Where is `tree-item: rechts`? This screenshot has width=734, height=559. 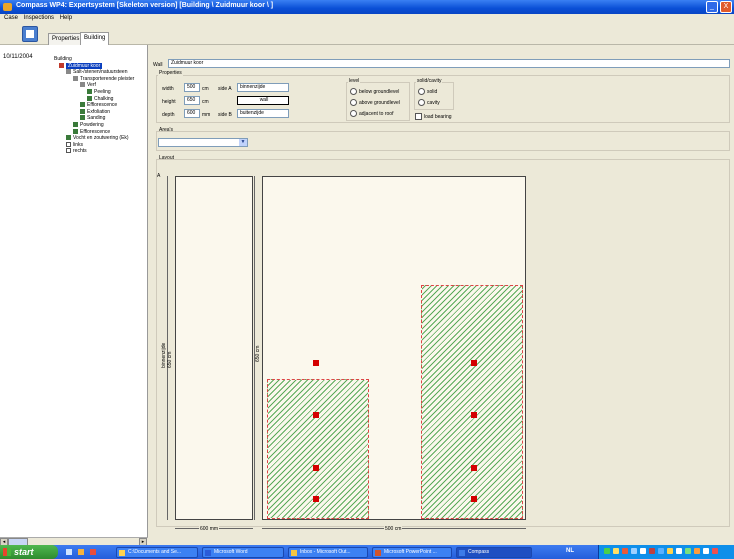 tree-item: rechts is located at coordinates (76, 151).